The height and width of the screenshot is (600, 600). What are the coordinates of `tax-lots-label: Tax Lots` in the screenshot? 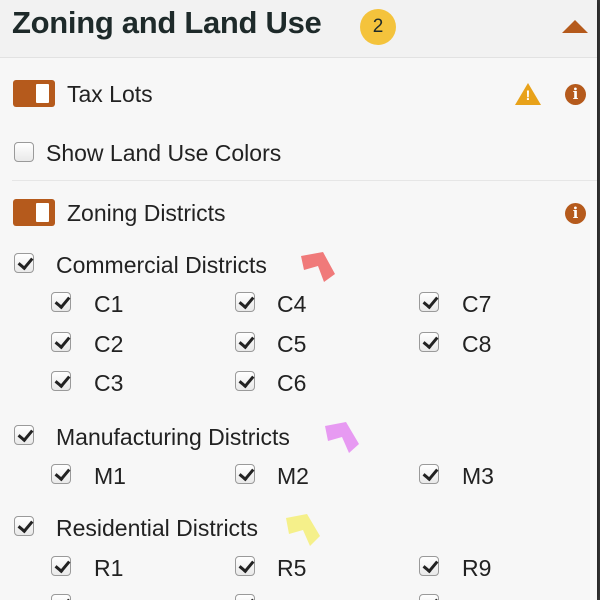 It's located at (110, 94).